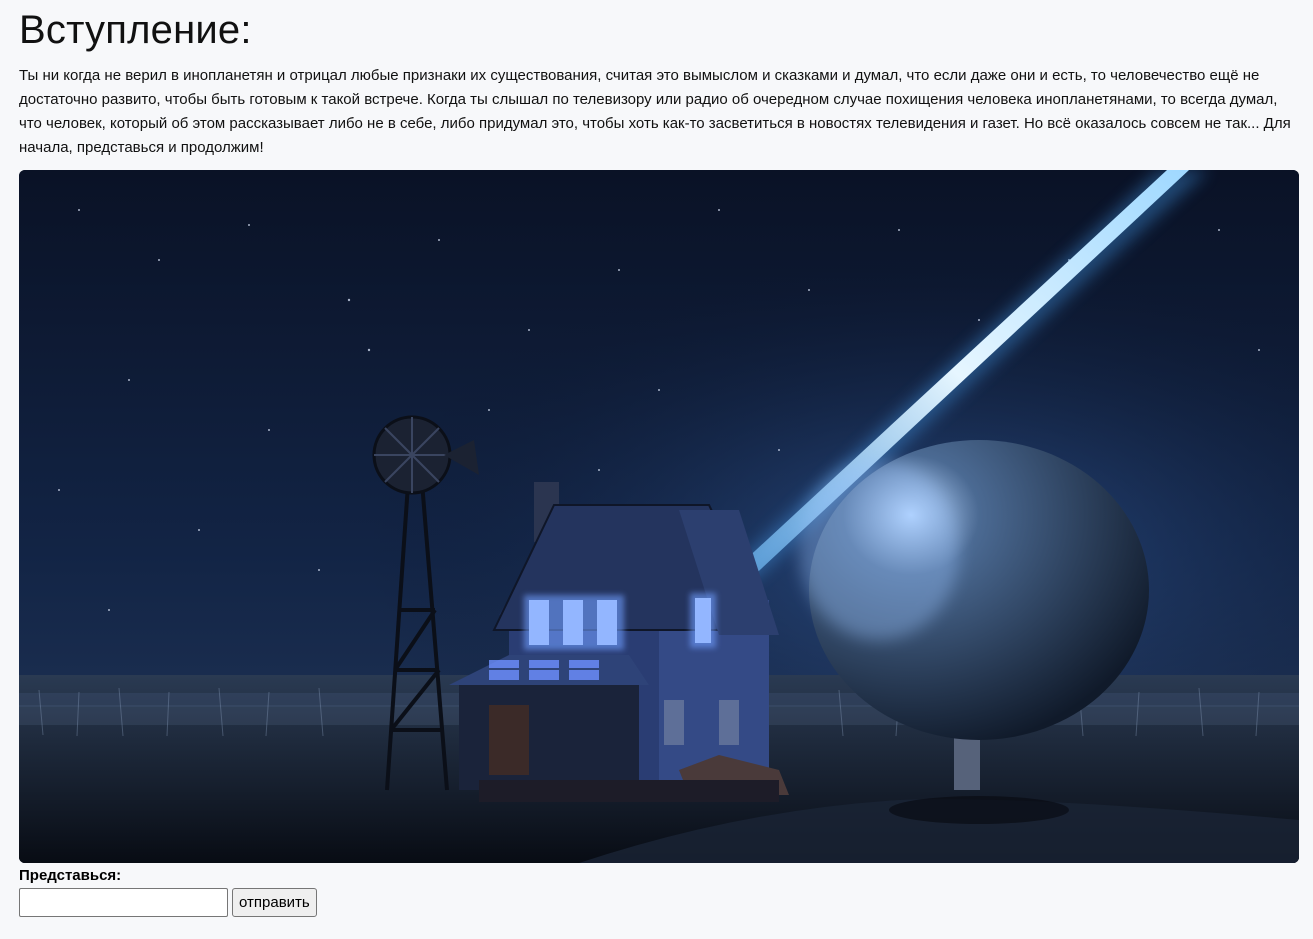 The width and height of the screenshot is (1313, 939). Describe the element at coordinates (135, 30) in the screenshot. I see `page-title: Вступление:` at that location.